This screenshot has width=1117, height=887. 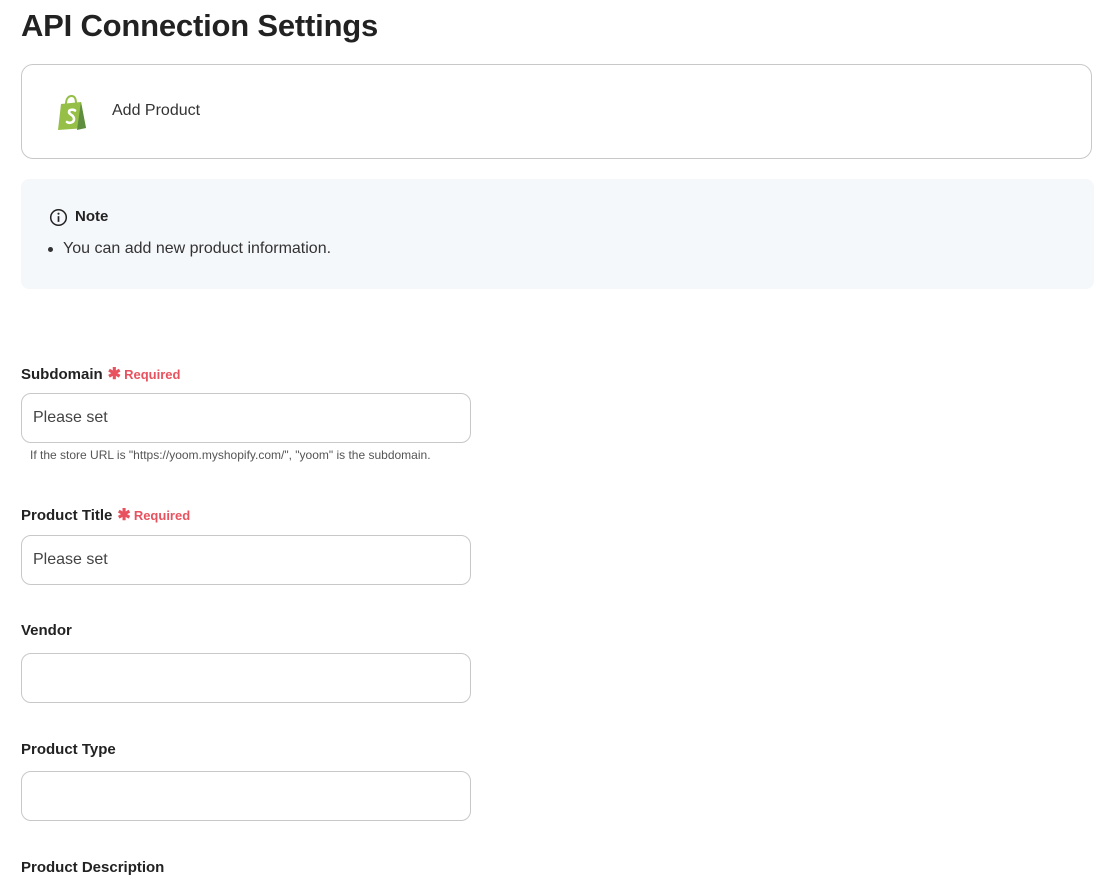 What do you see at coordinates (556, 111) in the screenshot?
I see `action-card: Add Product` at bounding box center [556, 111].